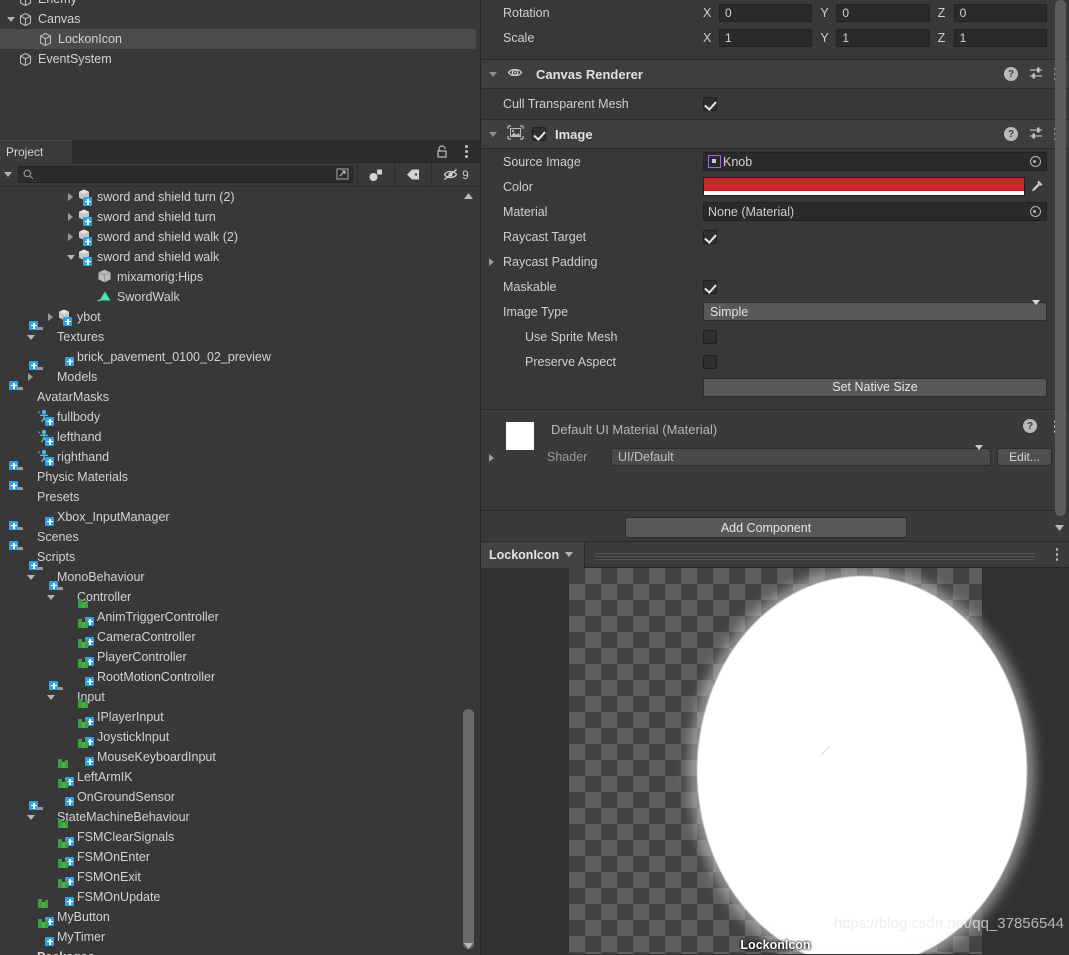 The width and height of the screenshot is (1069, 955). Describe the element at coordinates (240, 474) in the screenshot. I see `project-tree-item: Physic Materials` at that location.